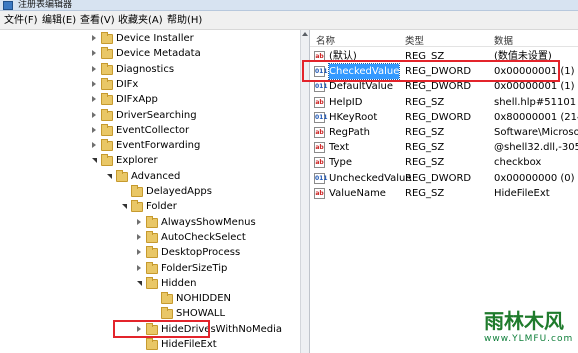 This screenshot has width=578, height=353. I want to click on dword-value-icon: 011, so click(321, 178).